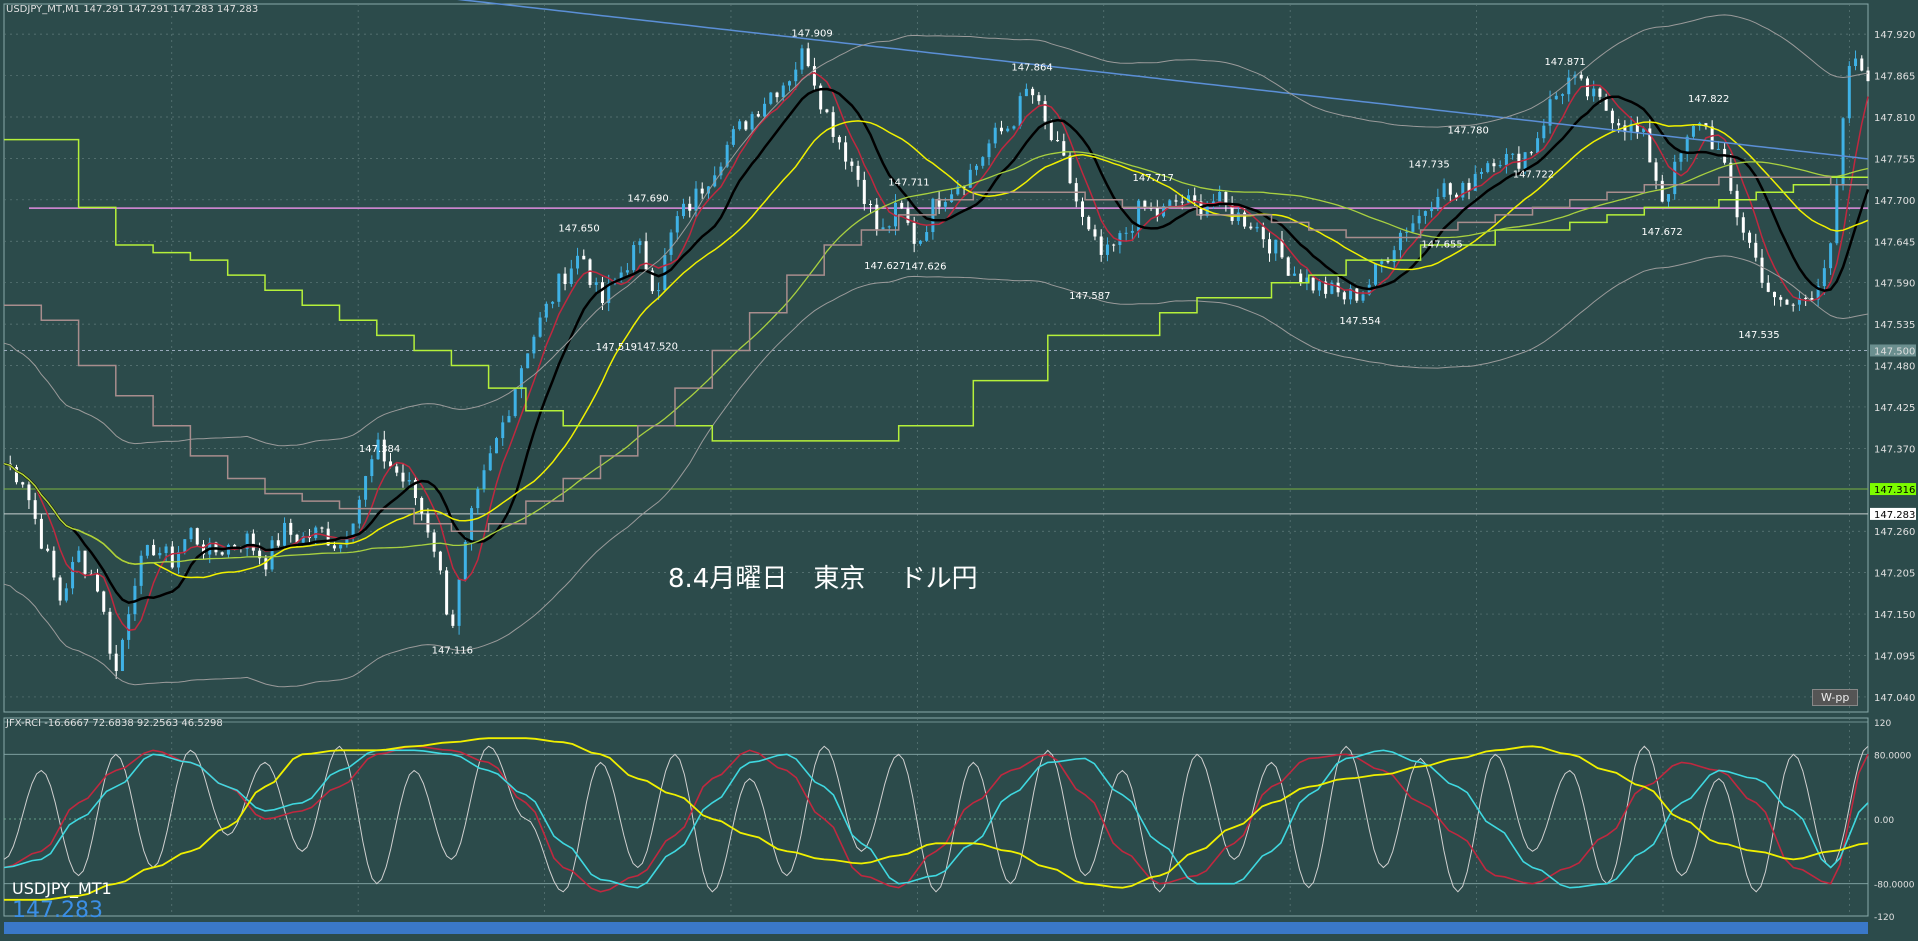  What do you see at coordinates (1163, 80) in the screenshot?
I see `ma-blue-line` at bounding box center [1163, 80].